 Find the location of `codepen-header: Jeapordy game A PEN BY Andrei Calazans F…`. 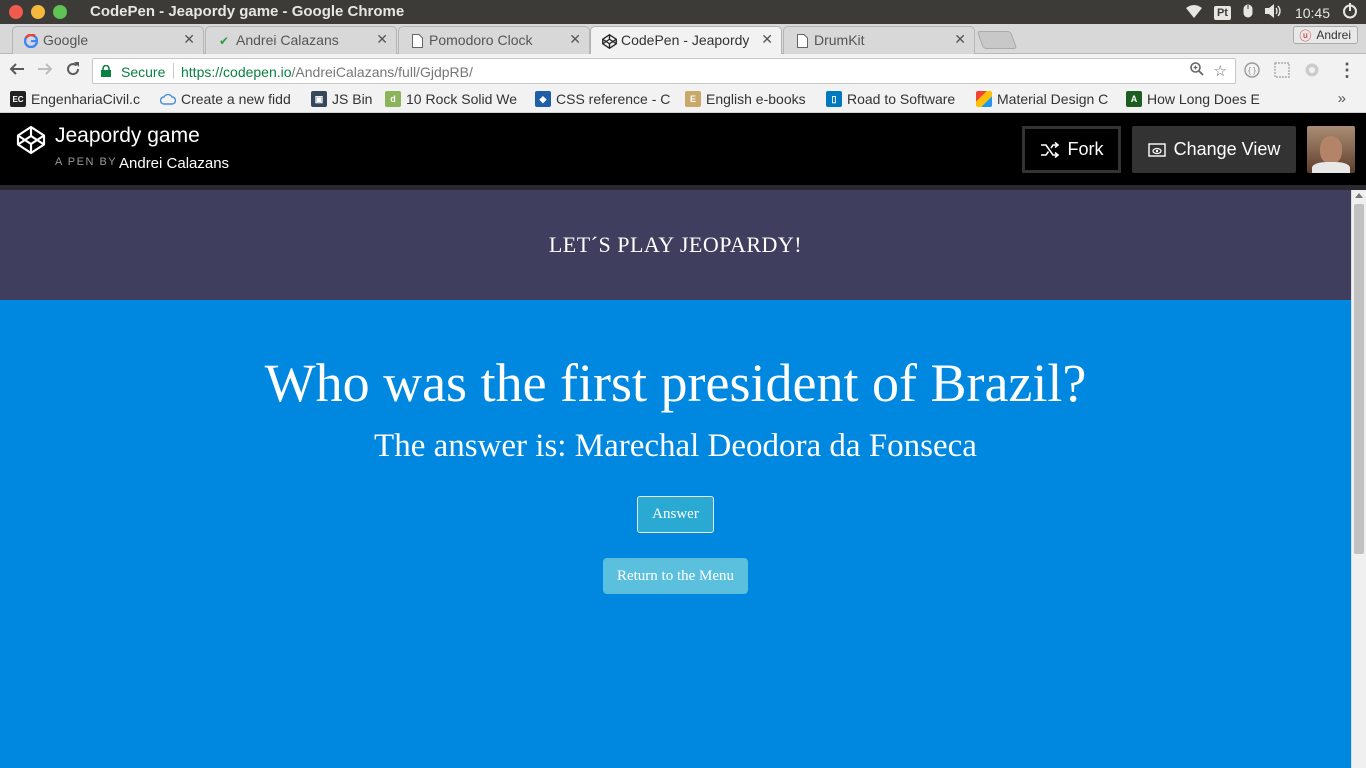

codepen-header: Jeapordy game A PEN BY Andrei Calazans F… is located at coordinates (683, 149).